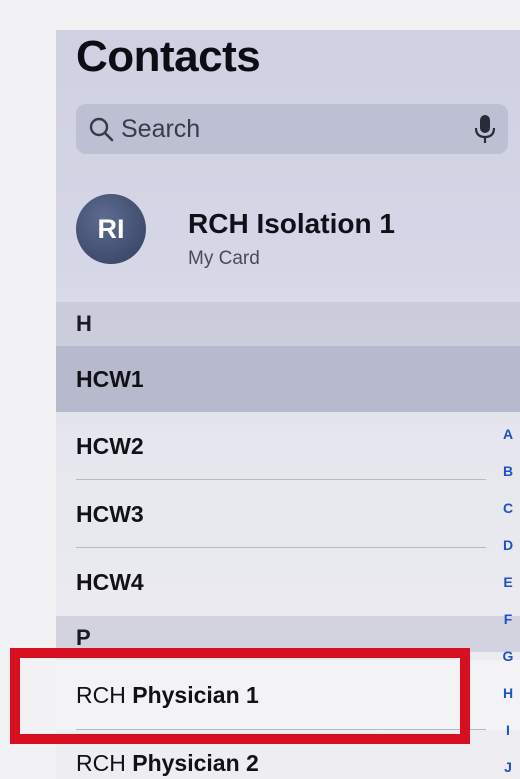 The width and height of the screenshot is (520, 779). I want to click on index-letter: B, so click(508, 471).